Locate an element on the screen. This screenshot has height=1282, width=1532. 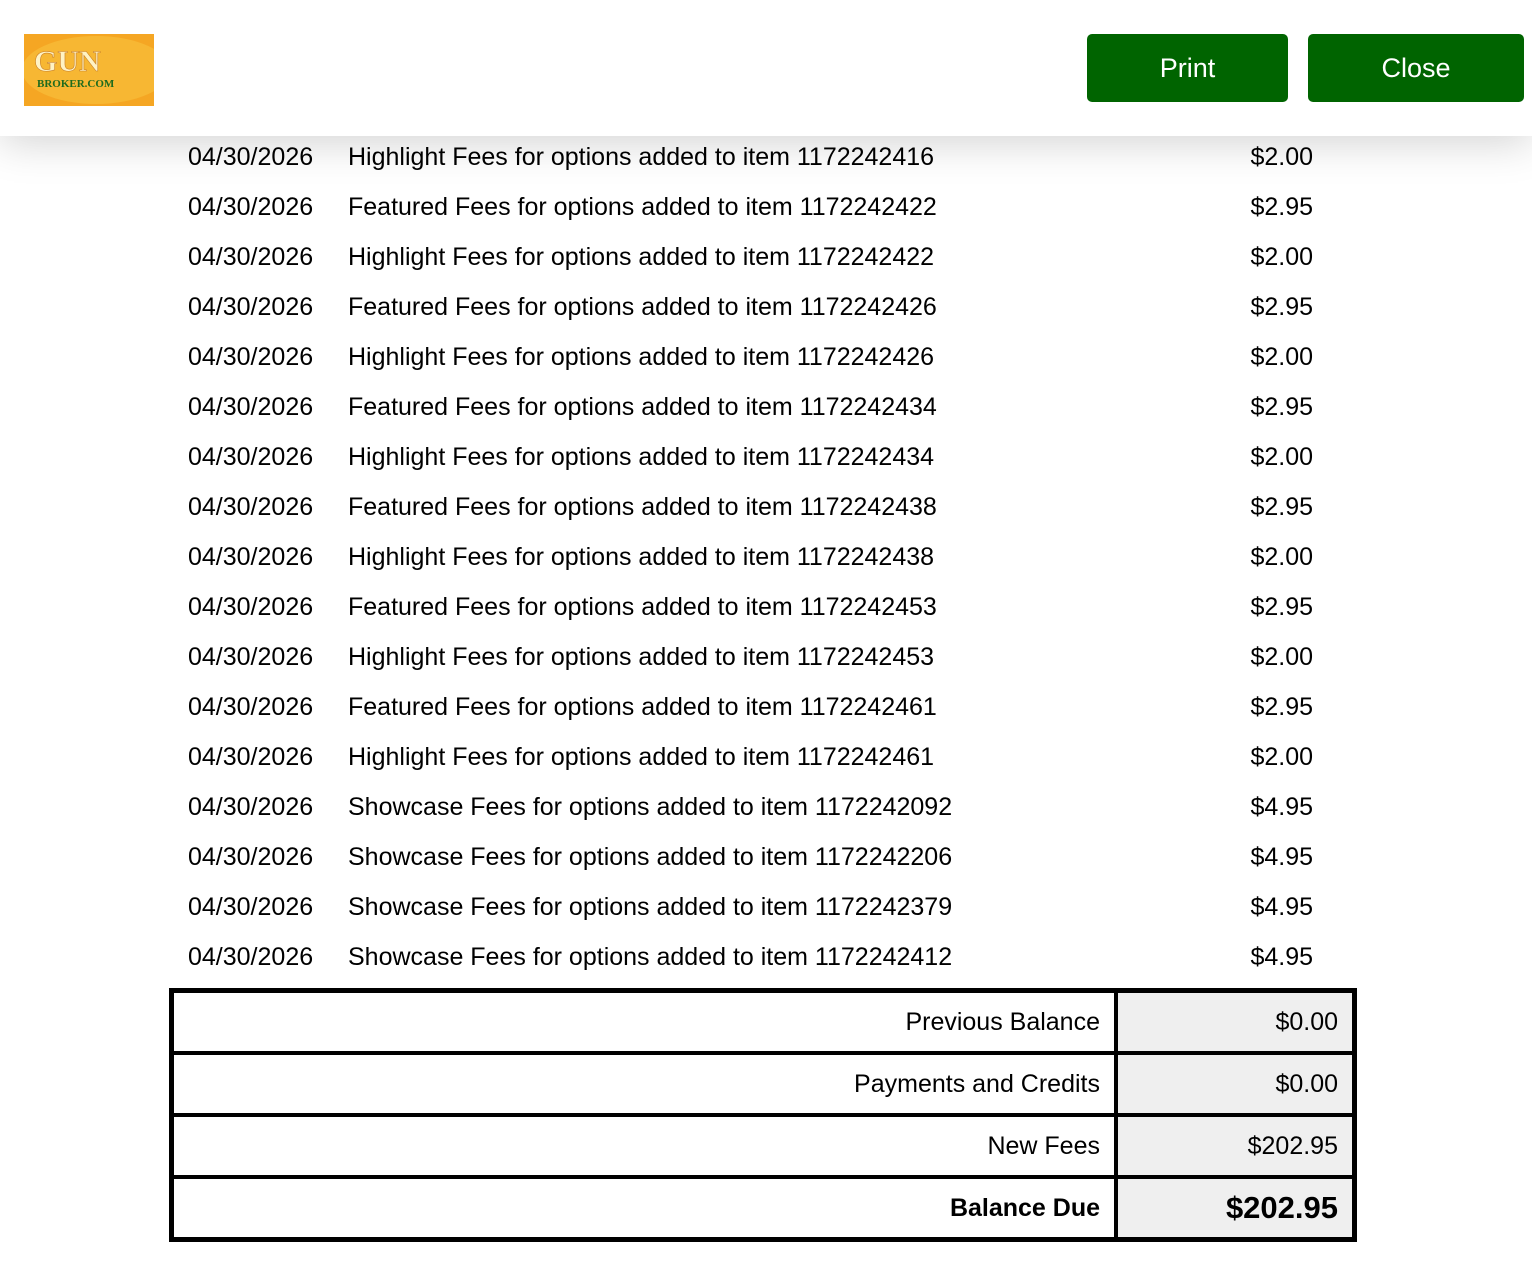
previous-balance-row: Previous Balance $0.00 is located at coordinates (763, 1021).